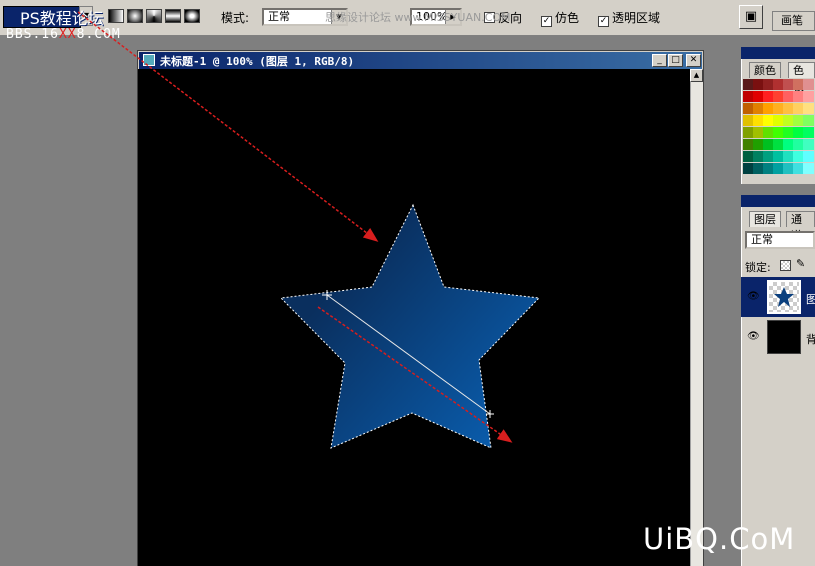  I want to click on maximize-icon: □, so click(675, 60).